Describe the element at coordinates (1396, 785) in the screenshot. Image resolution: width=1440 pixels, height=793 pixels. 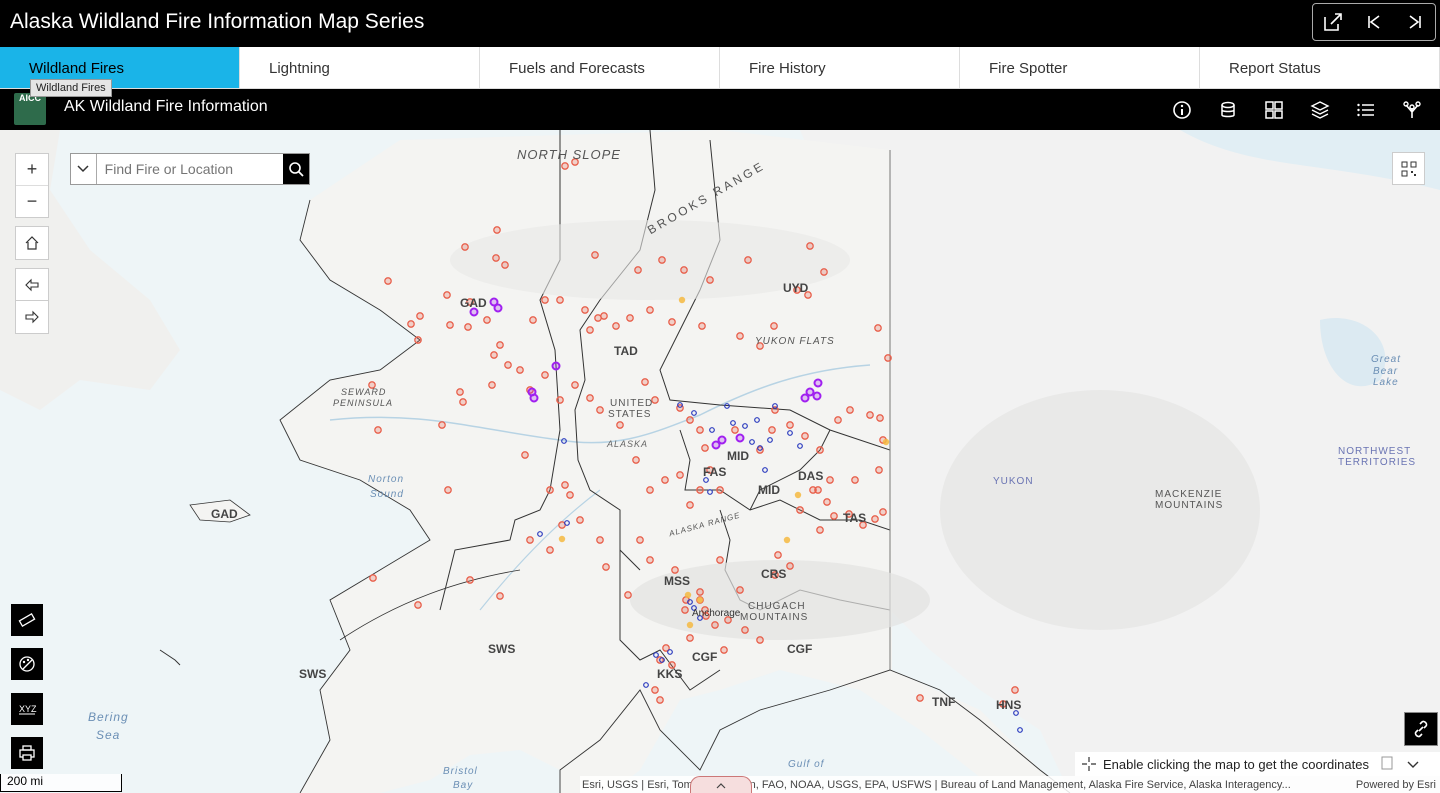
I see `powered-by-text: Powered by Esri` at that location.